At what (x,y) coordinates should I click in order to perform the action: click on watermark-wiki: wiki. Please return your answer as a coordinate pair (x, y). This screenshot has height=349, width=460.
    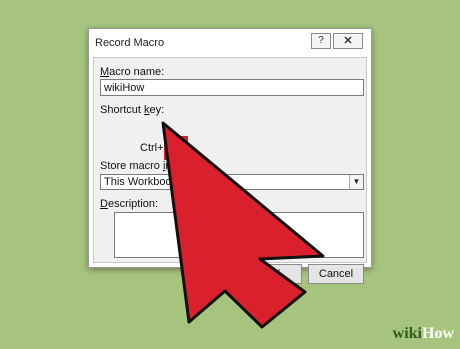
    Looking at the image, I should click on (407, 333).